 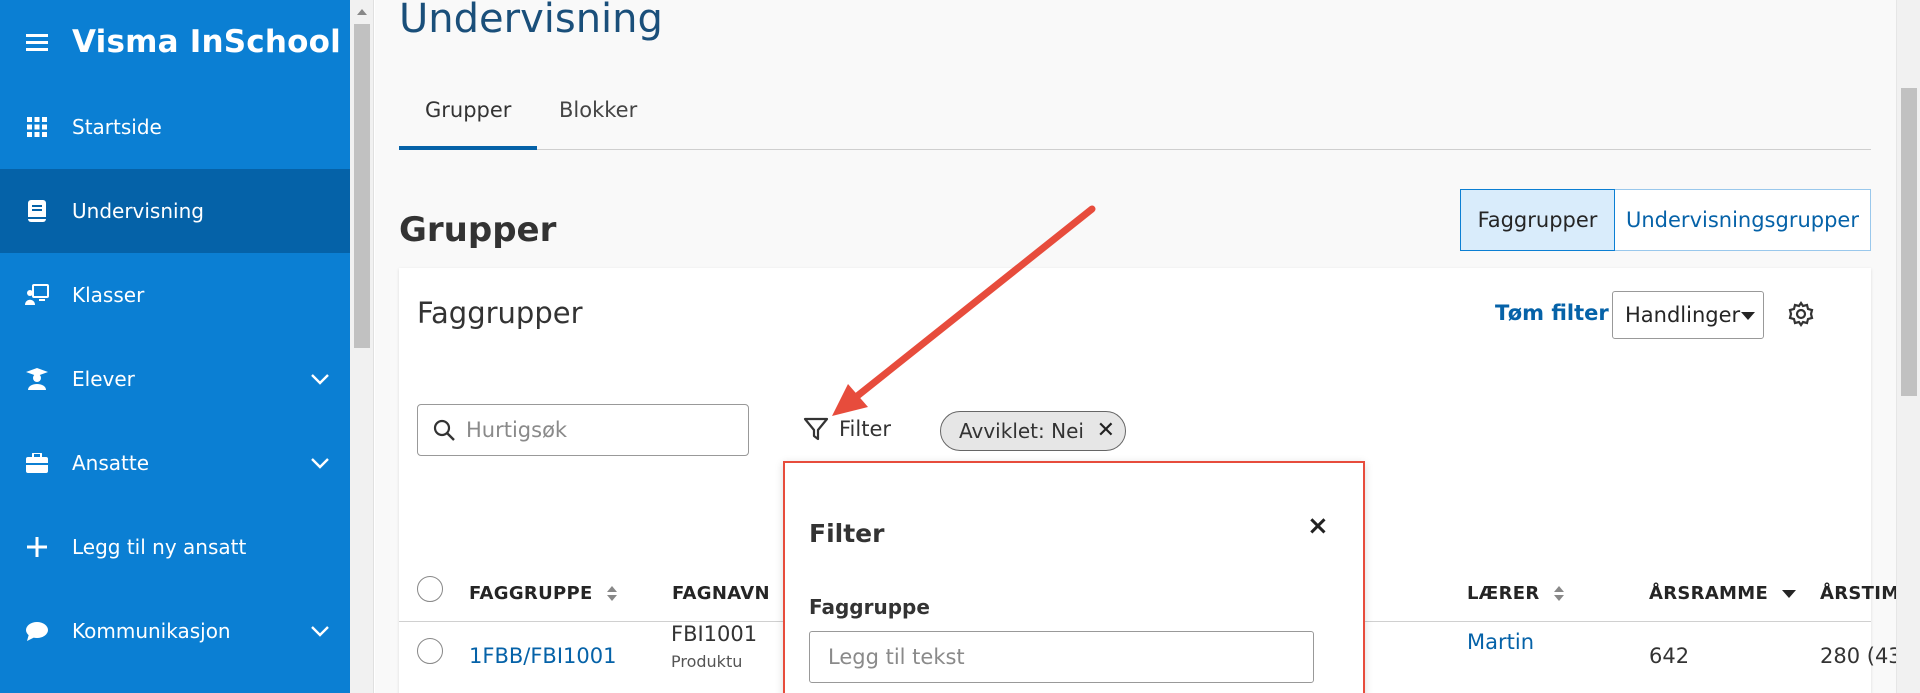 I want to click on faggruppe-field-label: Faggruppe, so click(x=869, y=607).